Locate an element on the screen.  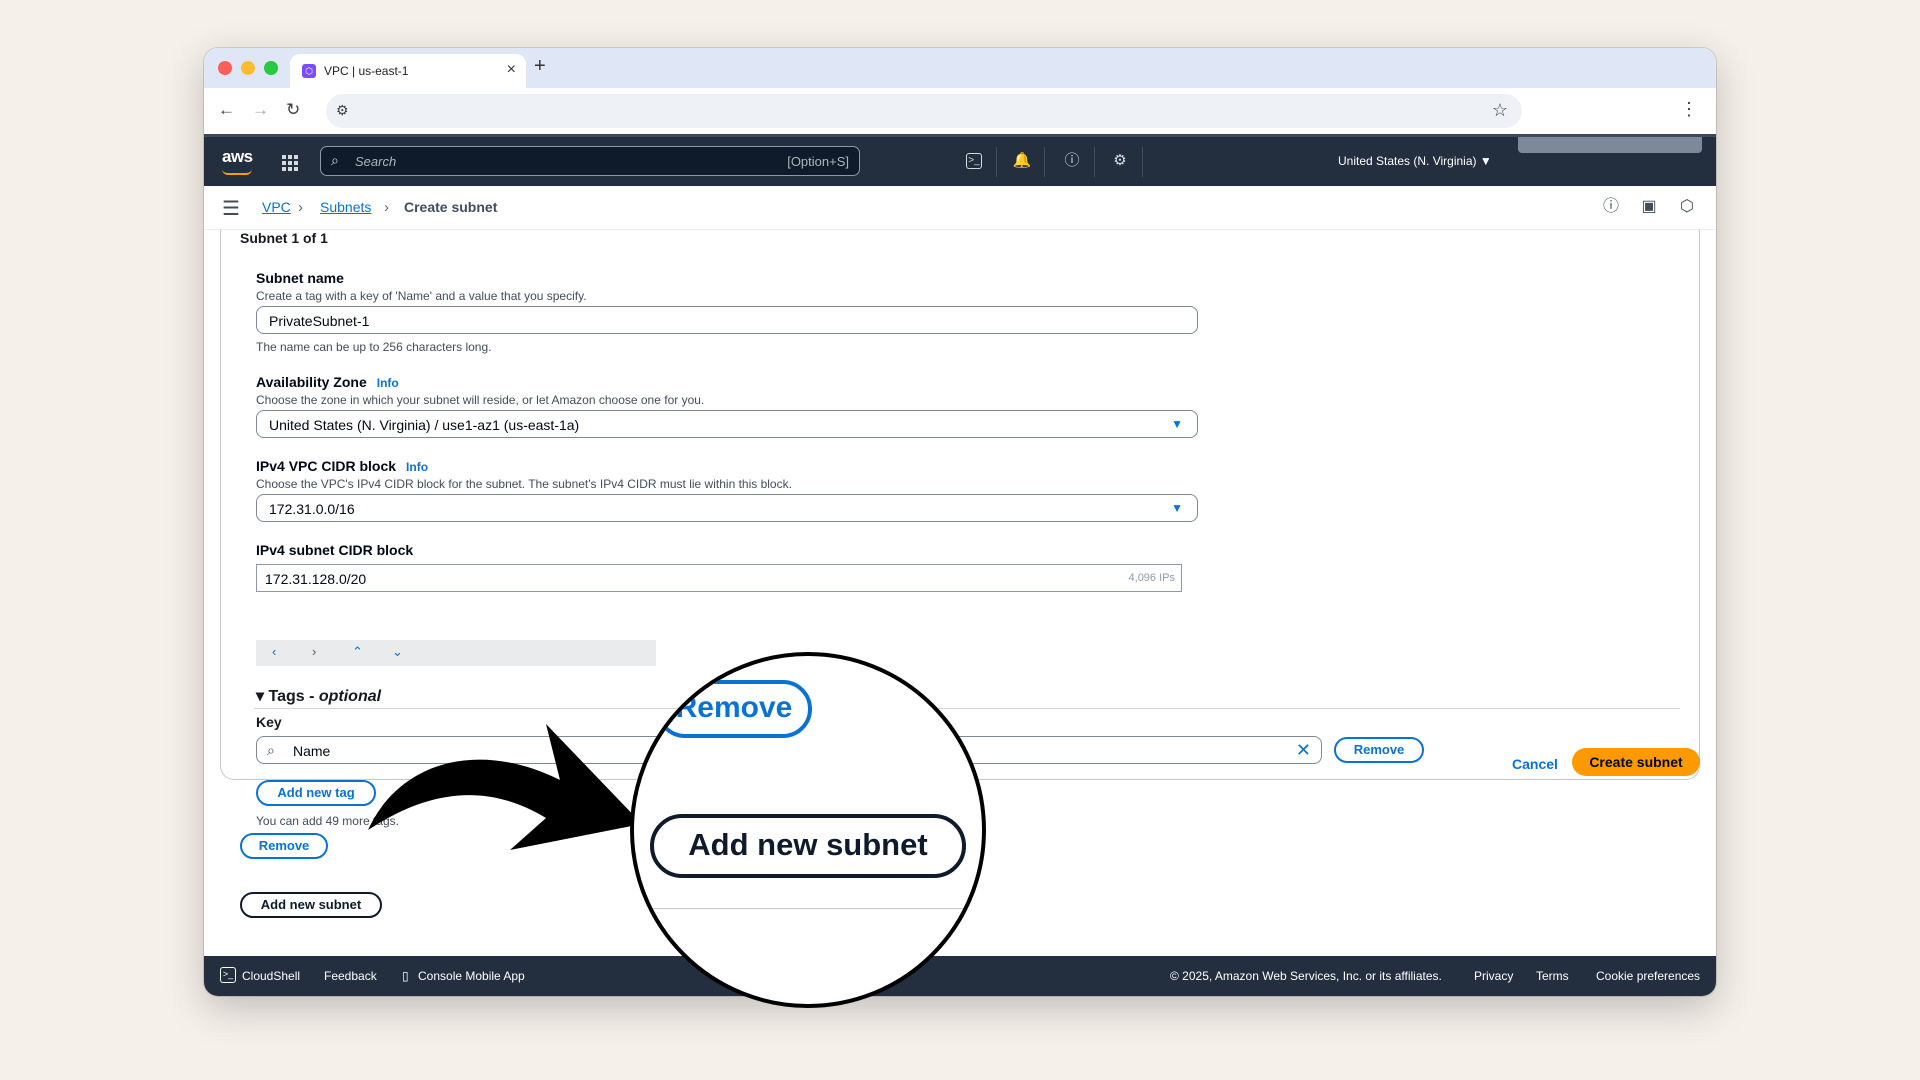
breadcrumb-subnets: Subnets is located at coordinates (345, 207).